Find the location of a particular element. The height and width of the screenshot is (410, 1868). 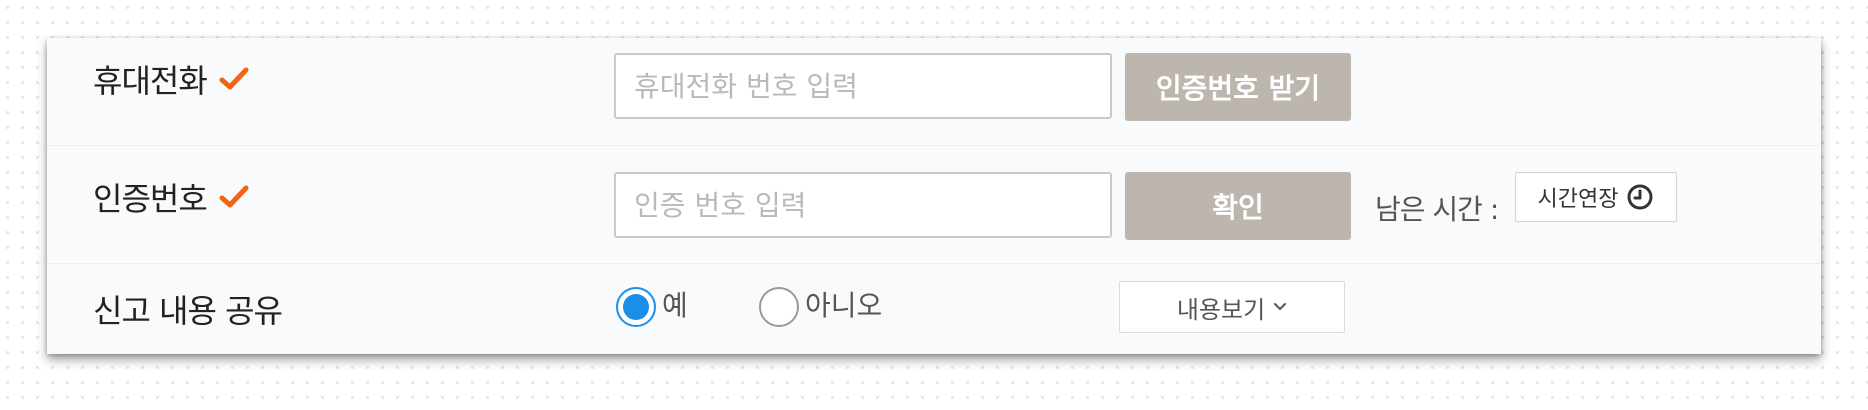

radio-selected-dot is located at coordinates (636, 307).